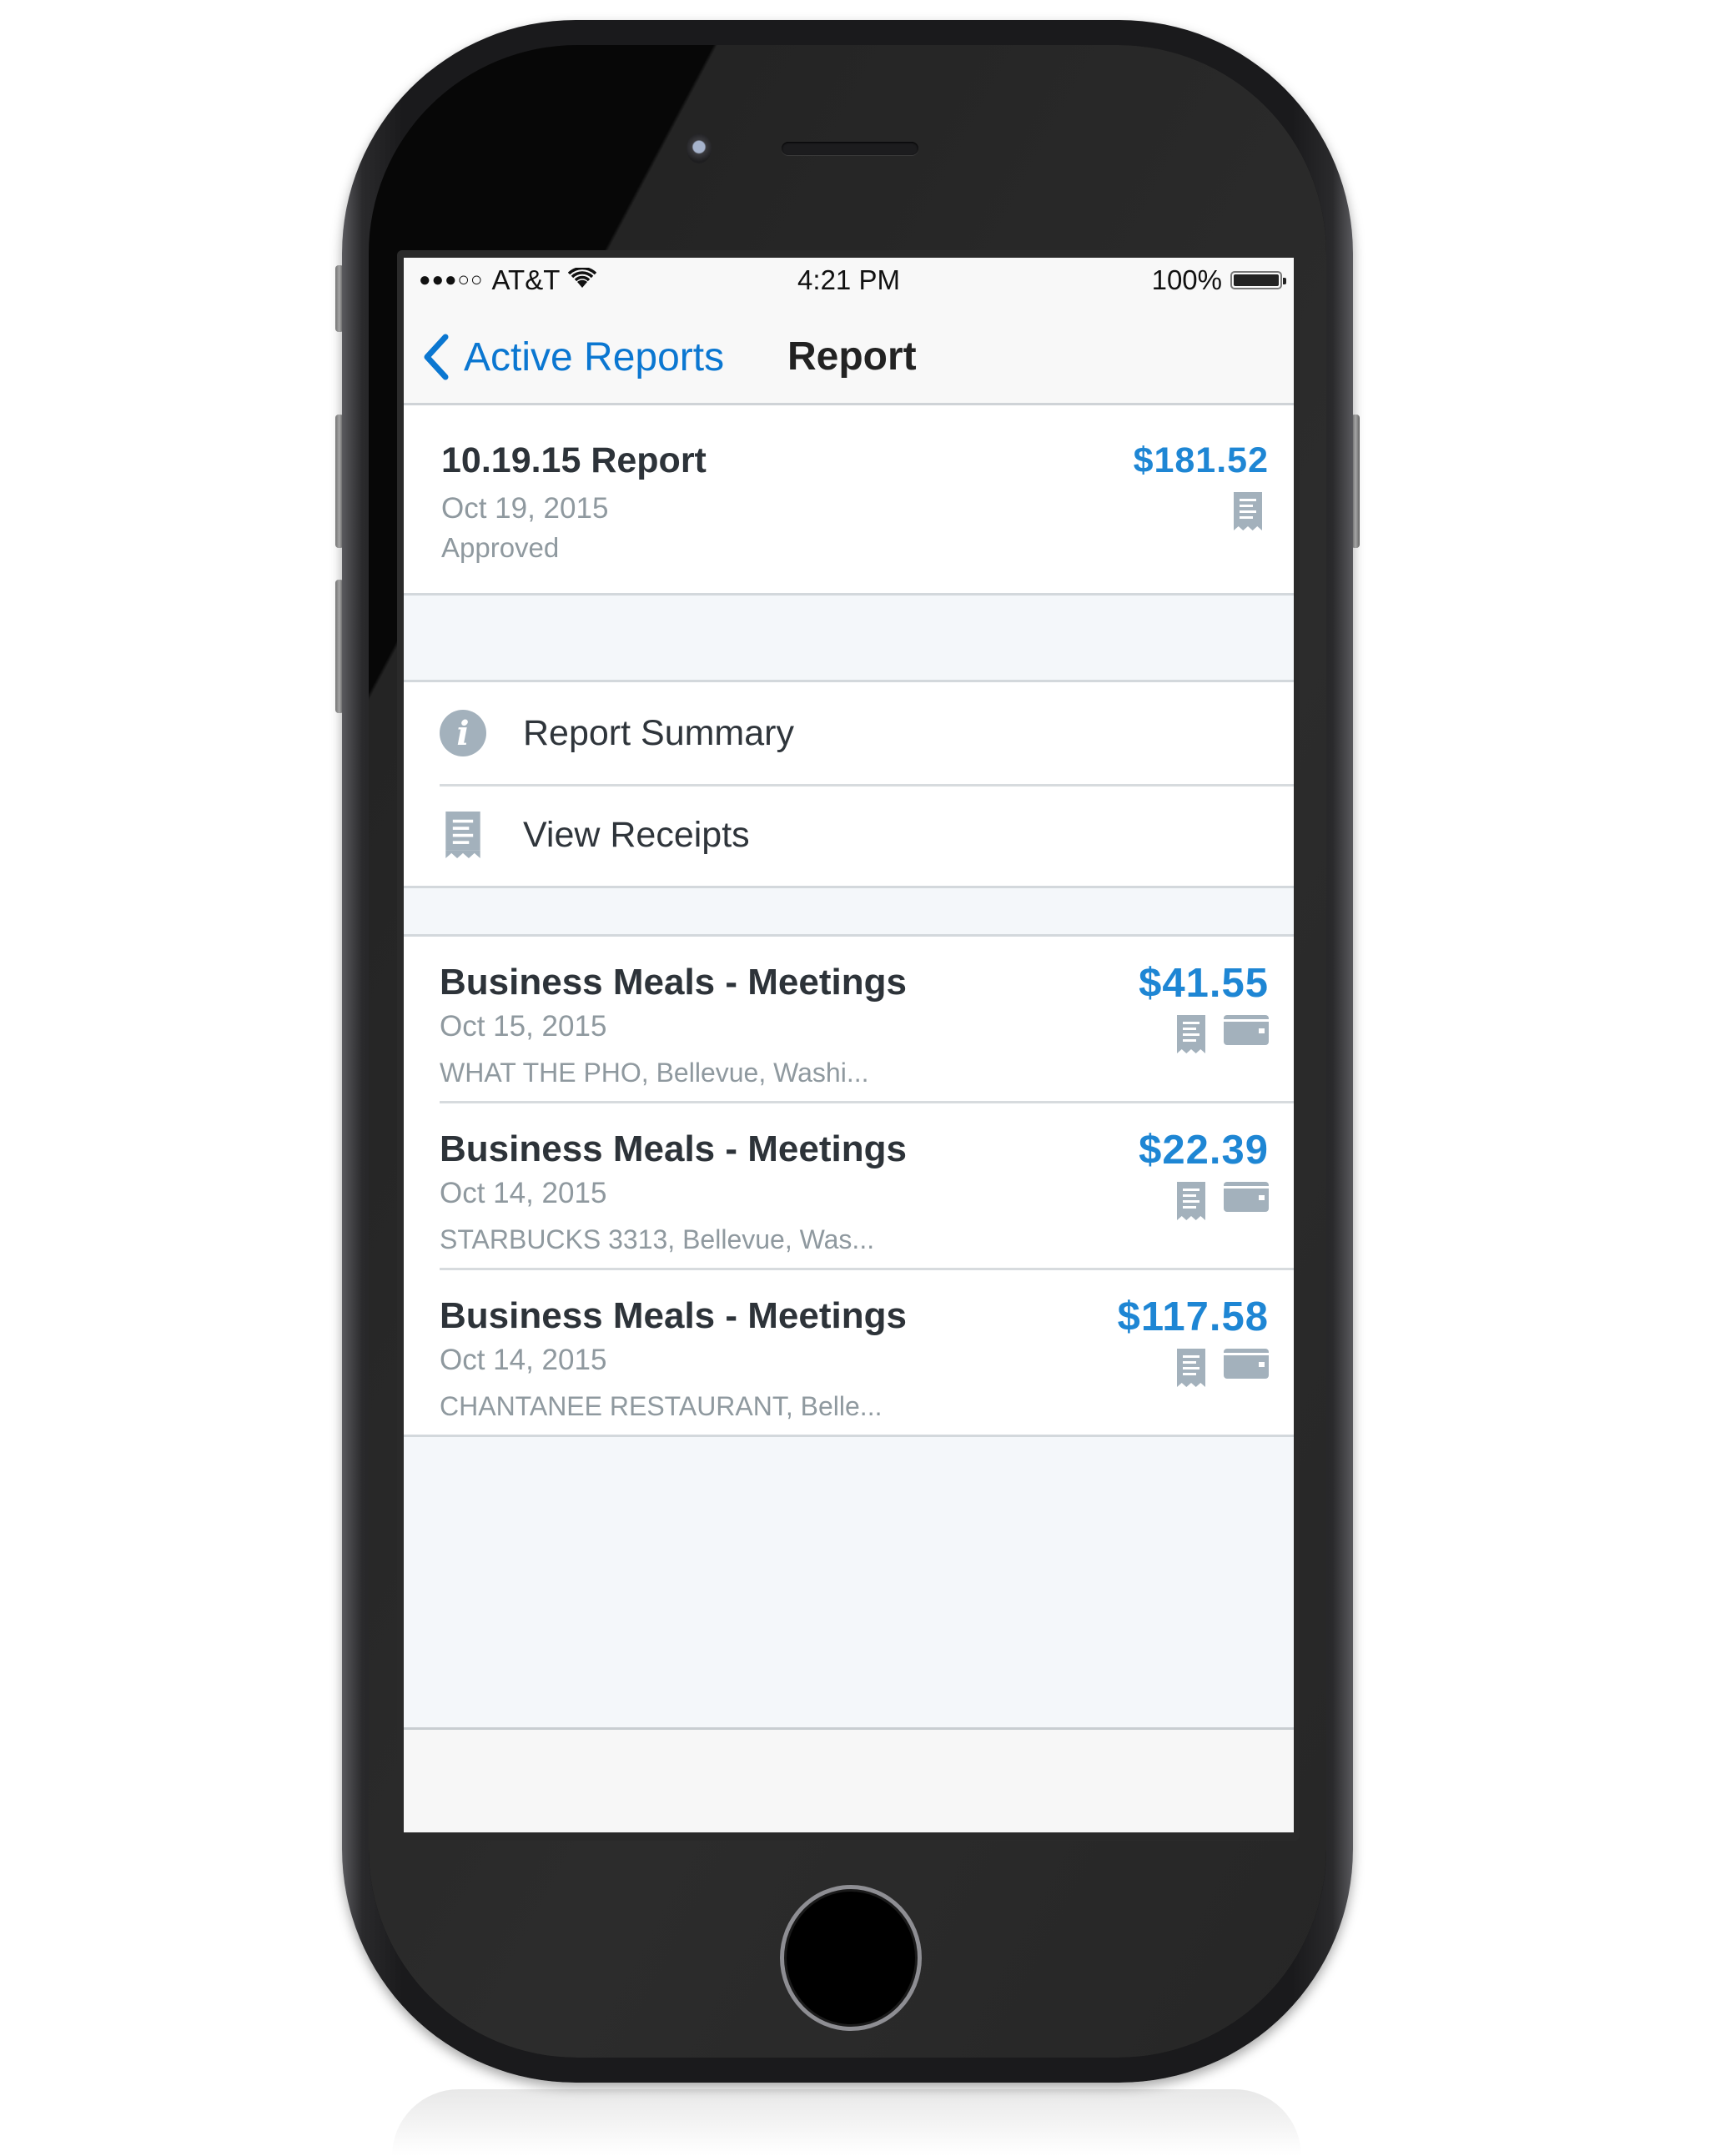 Image resolution: width=1715 pixels, height=2156 pixels. I want to click on status-badge: Approved, so click(500, 547).